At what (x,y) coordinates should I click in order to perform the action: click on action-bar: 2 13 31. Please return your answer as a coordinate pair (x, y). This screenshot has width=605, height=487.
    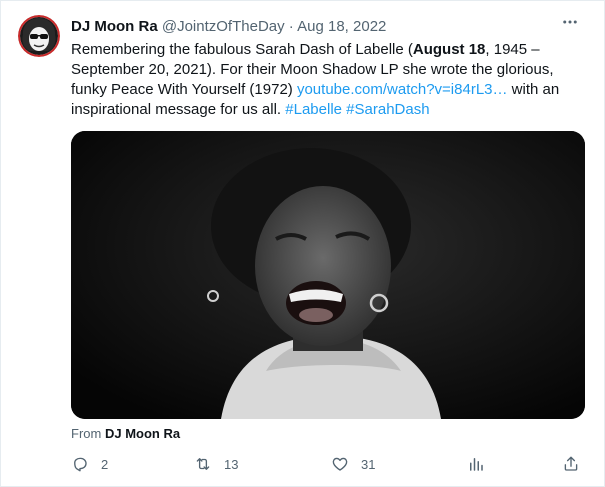
    Looking at the image, I should click on (331, 464).